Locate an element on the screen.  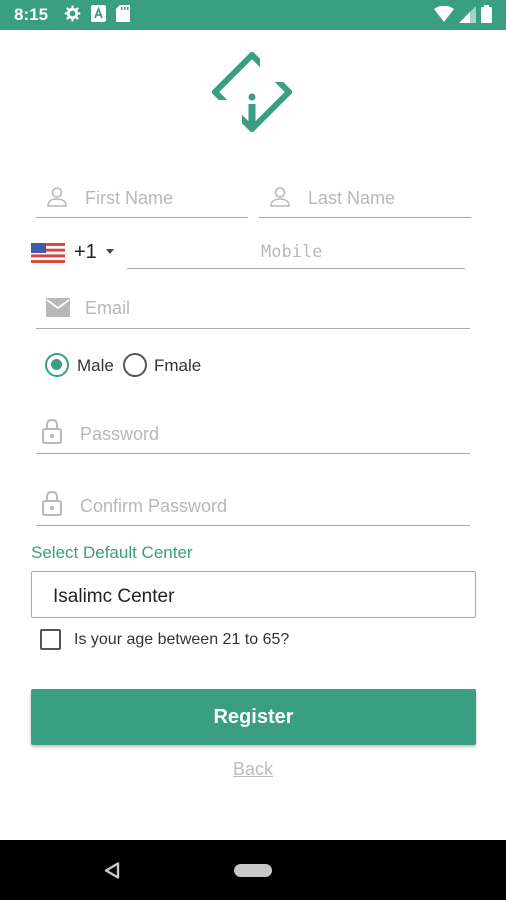
chevron-down-icon is located at coordinates (110, 251).